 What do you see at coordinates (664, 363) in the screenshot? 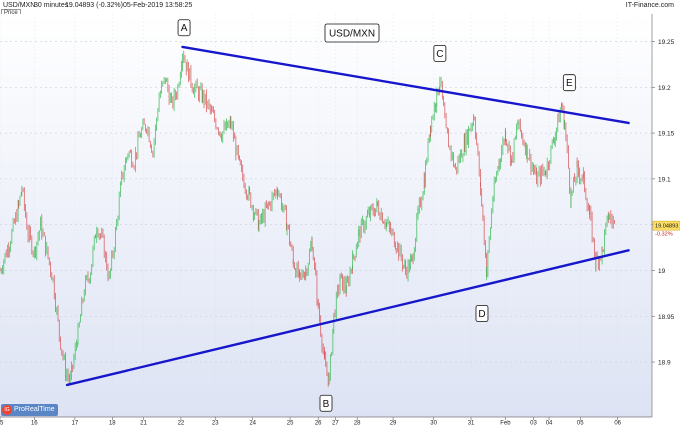
I see `y-tick-label: 18.9` at bounding box center [664, 363].